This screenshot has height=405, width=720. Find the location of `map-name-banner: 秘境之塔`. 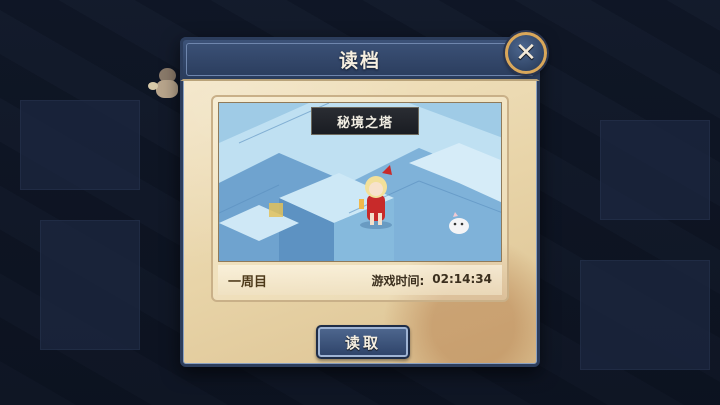

map-name-banner: 秘境之塔 is located at coordinates (365, 121).